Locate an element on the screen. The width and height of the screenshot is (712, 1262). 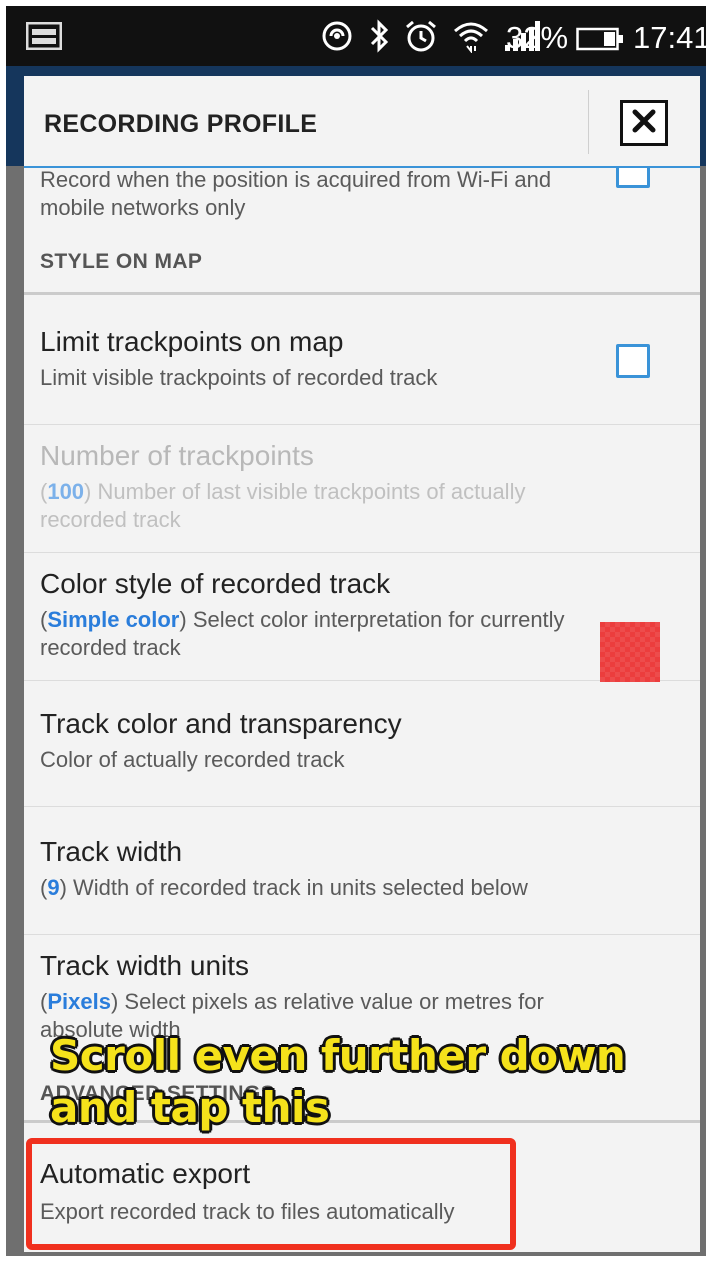
section-header-style: STYLE ON MAP is located at coordinates (121, 261).